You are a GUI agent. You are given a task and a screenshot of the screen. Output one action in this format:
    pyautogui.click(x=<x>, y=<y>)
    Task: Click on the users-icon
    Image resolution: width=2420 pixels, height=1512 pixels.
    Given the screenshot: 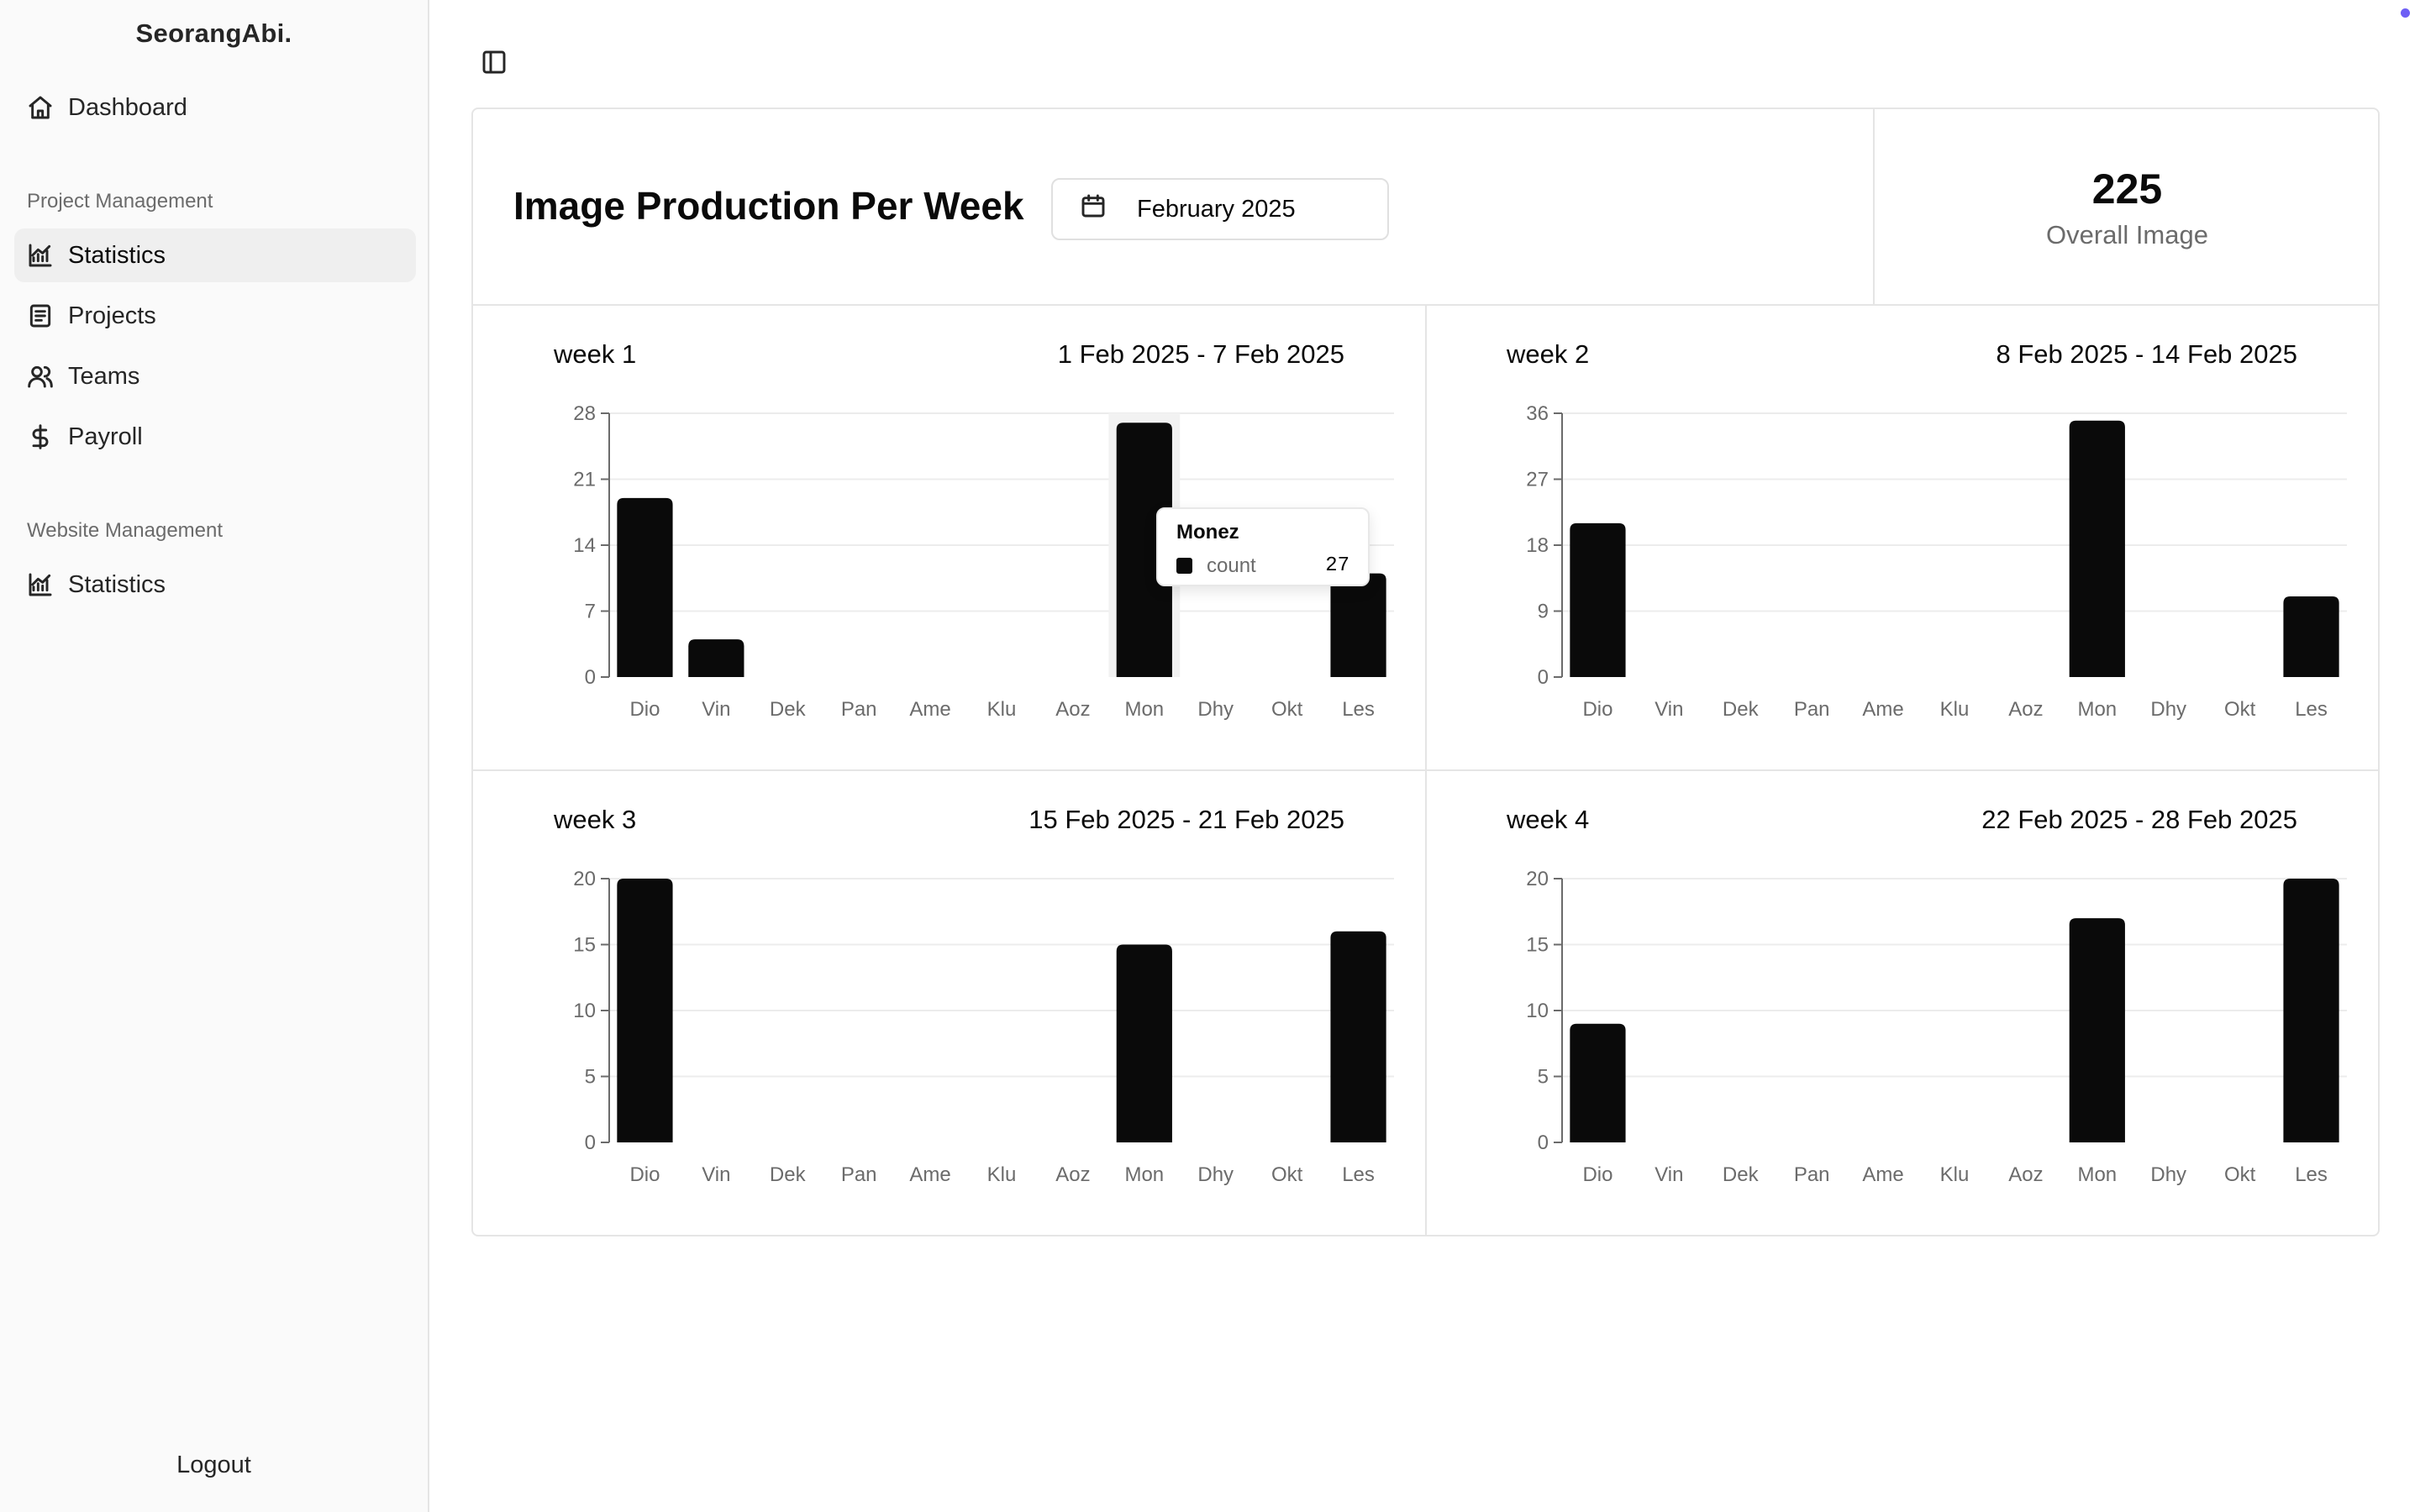 What is the action you would take?
    pyautogui.click(x=40, y=376)
    